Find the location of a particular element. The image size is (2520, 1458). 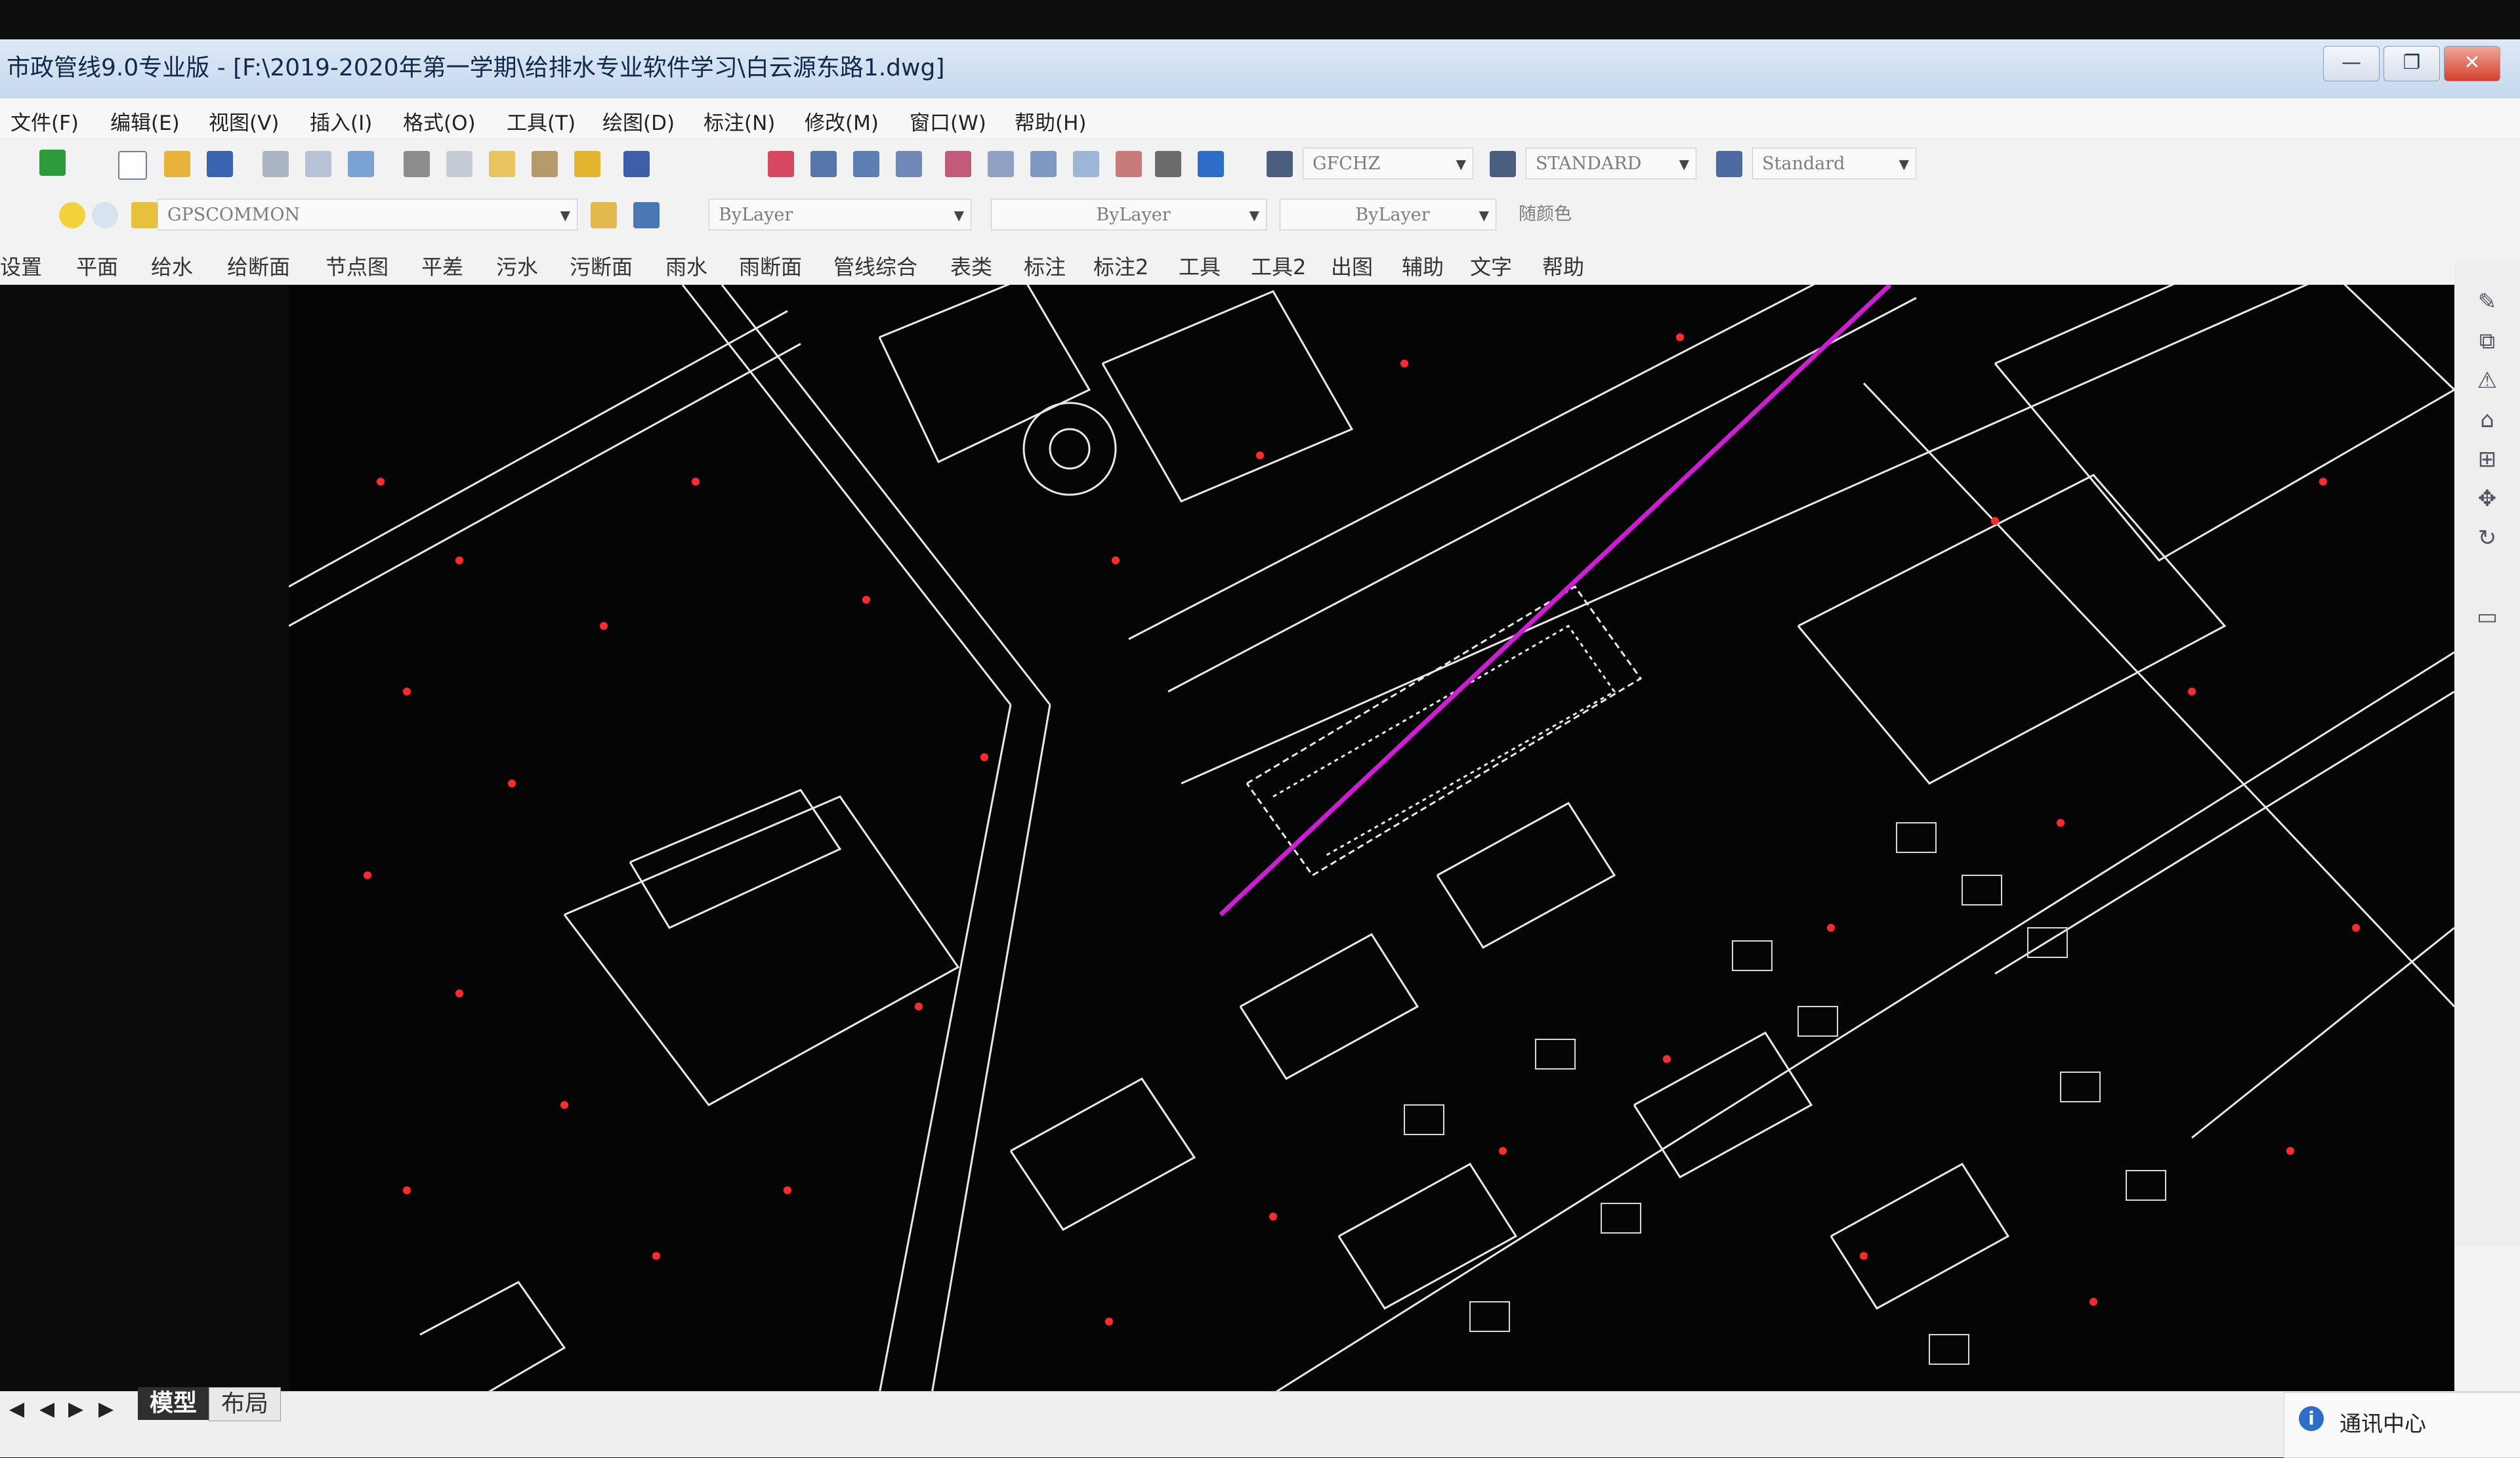

calculator-icon is located at coordinates (1168, 164).